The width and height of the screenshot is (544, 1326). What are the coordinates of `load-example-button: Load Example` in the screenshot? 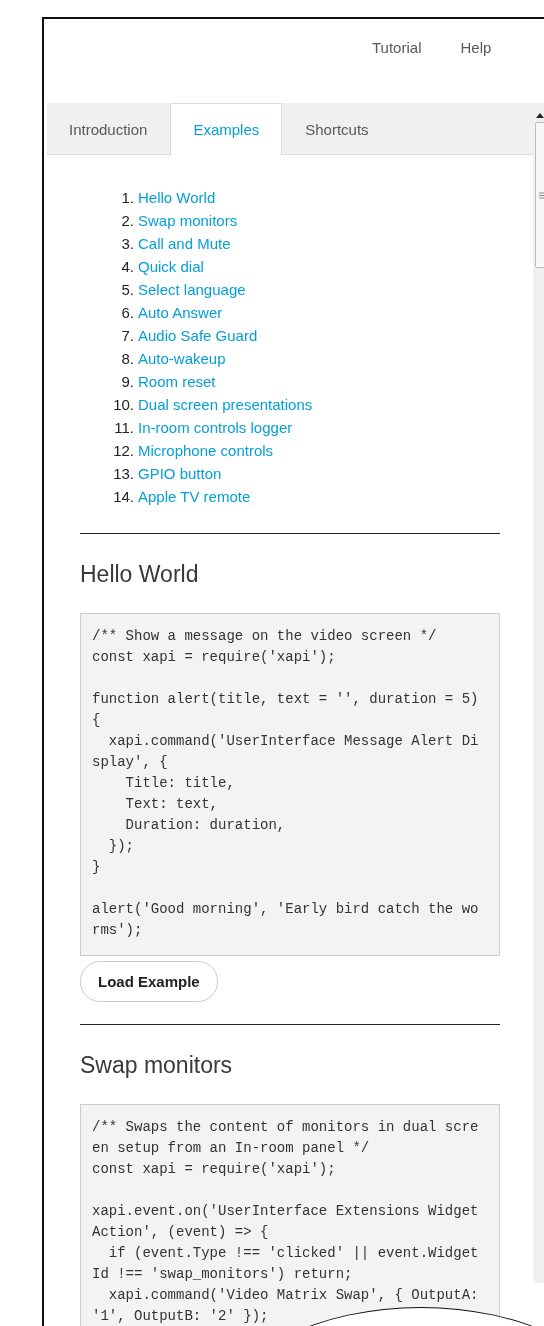 It's located at (149, 981).